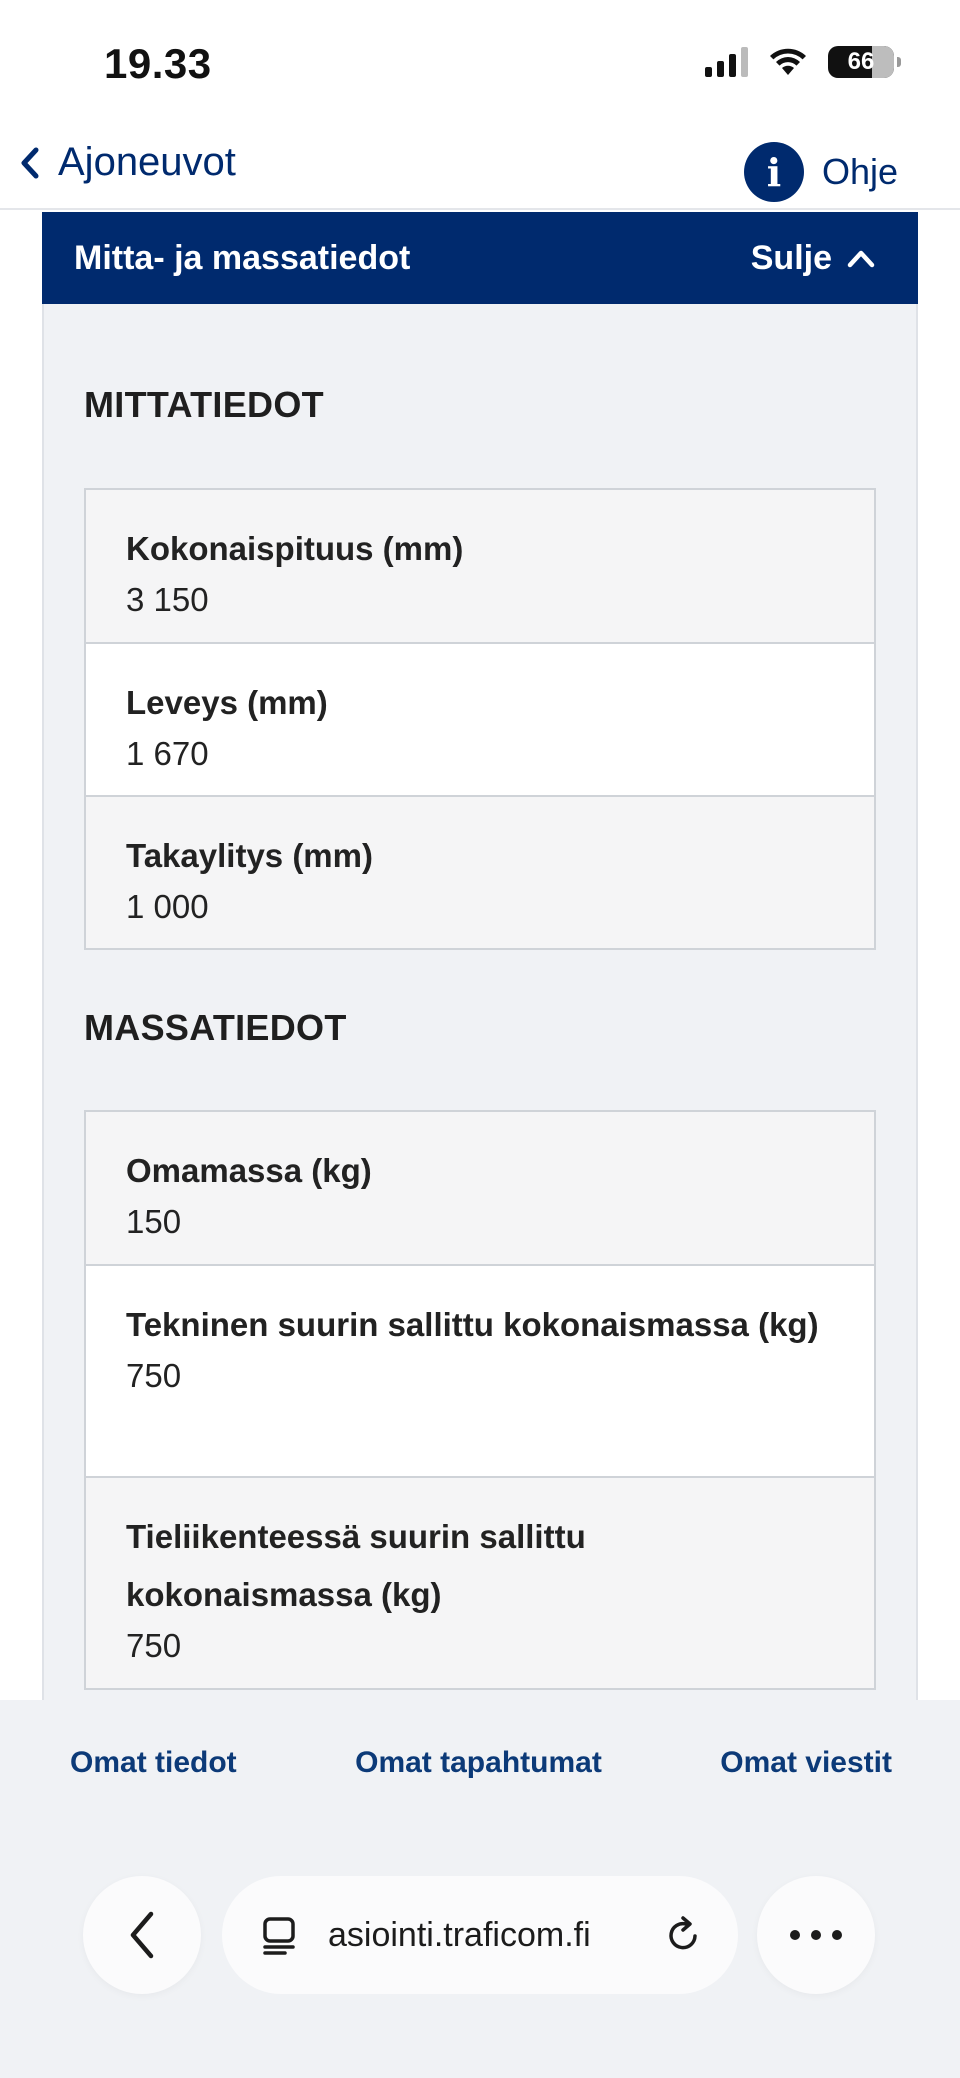 The width and height of the screenshot is (960, 2078). I want to click on wifi-icon, so click(788, 61).